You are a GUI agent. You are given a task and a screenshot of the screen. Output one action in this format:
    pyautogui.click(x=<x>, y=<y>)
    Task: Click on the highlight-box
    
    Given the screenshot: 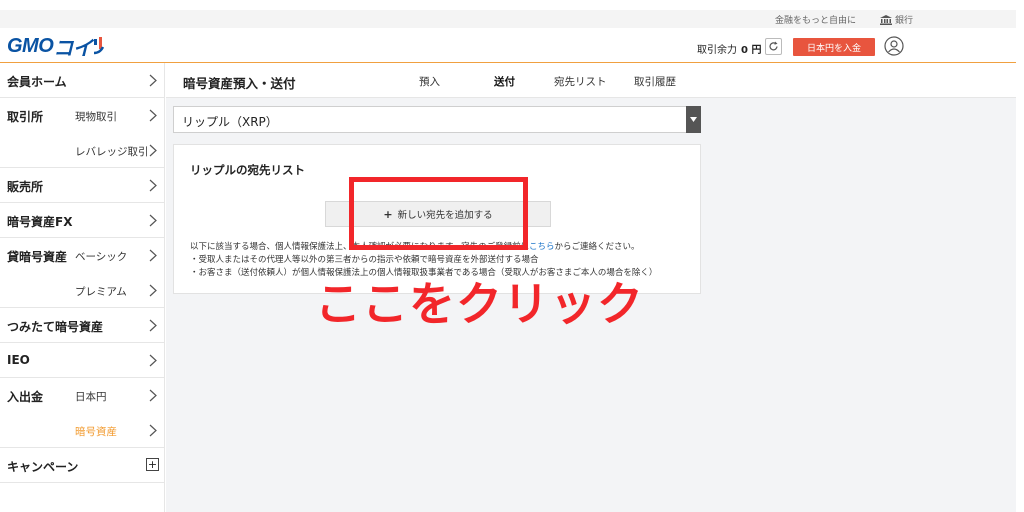 What is the action you would take?
    pyautogui.click(x=438, y=213)
    